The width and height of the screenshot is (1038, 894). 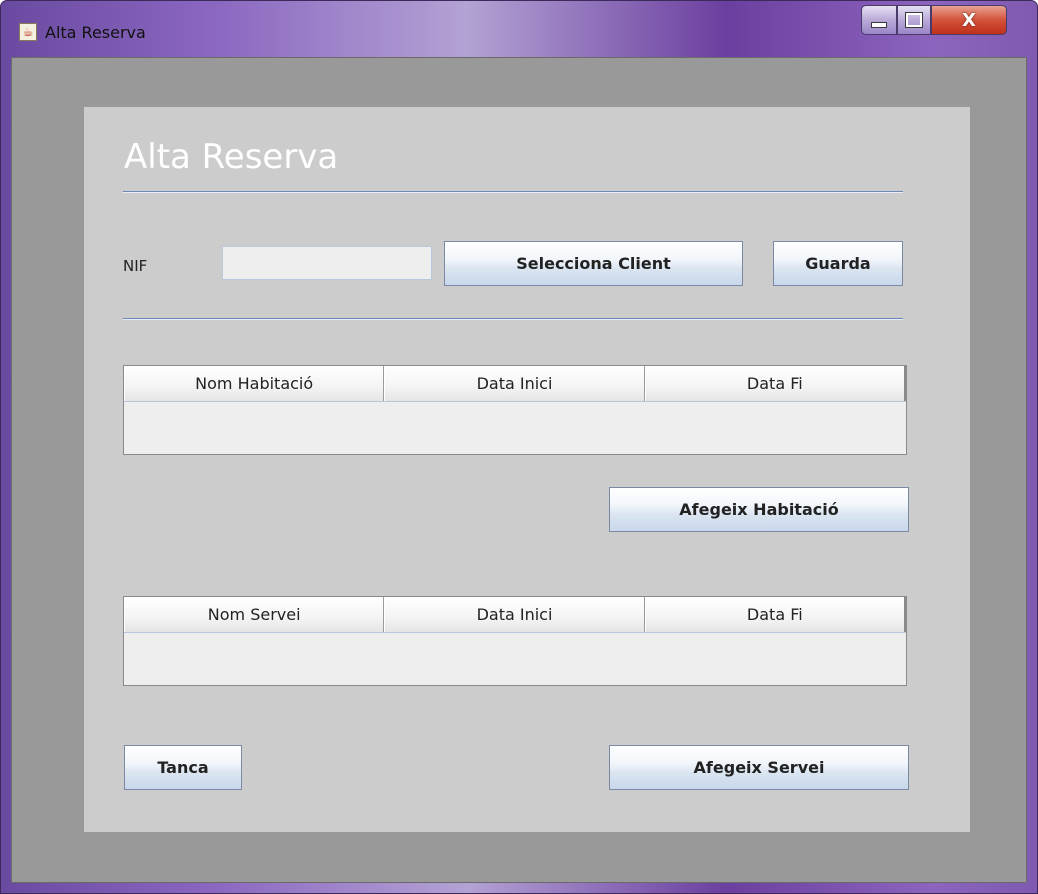 What do you see at coordinates (759, 767) in the screenshot?
I see `add-service-button: Afegeix Servei` at bounding box center [759, 767].